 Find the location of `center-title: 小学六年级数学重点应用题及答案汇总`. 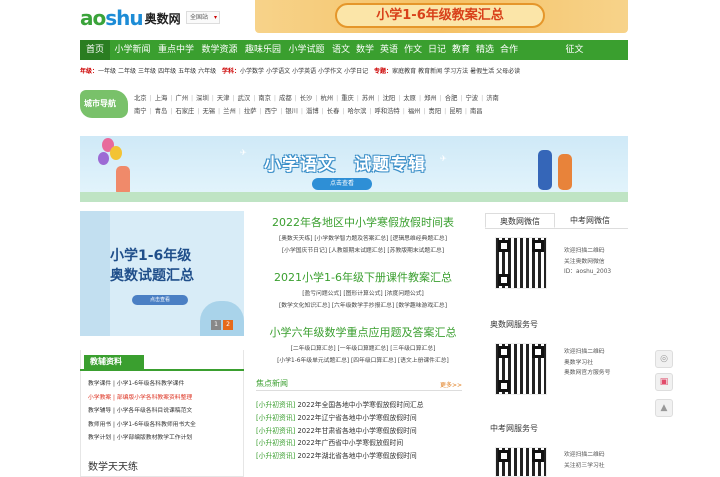

center-title: 小学六年级数学重点应用题及答案汇总 is located at coordinates (363, 332).